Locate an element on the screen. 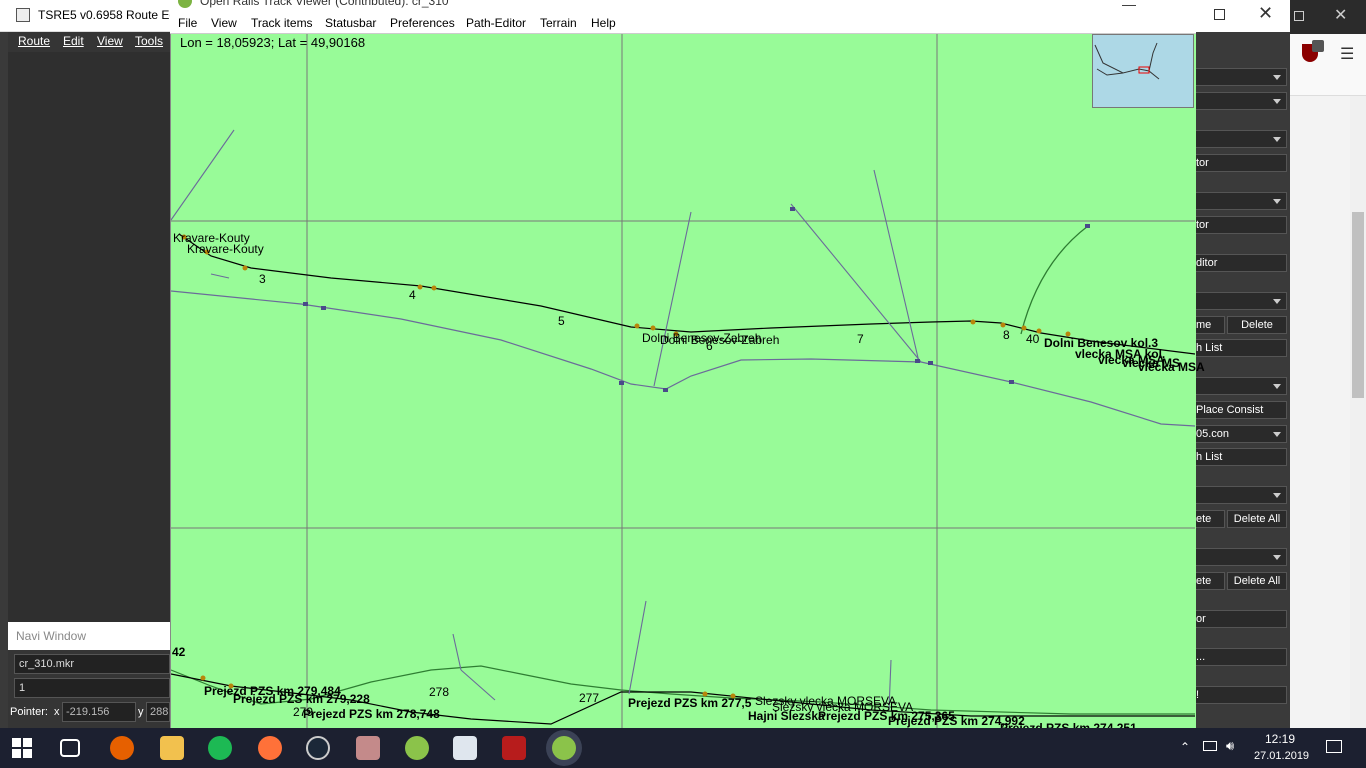 This screenshot has height=768, width=1366. openrails-app-icon is located at coordinates (185, 4).